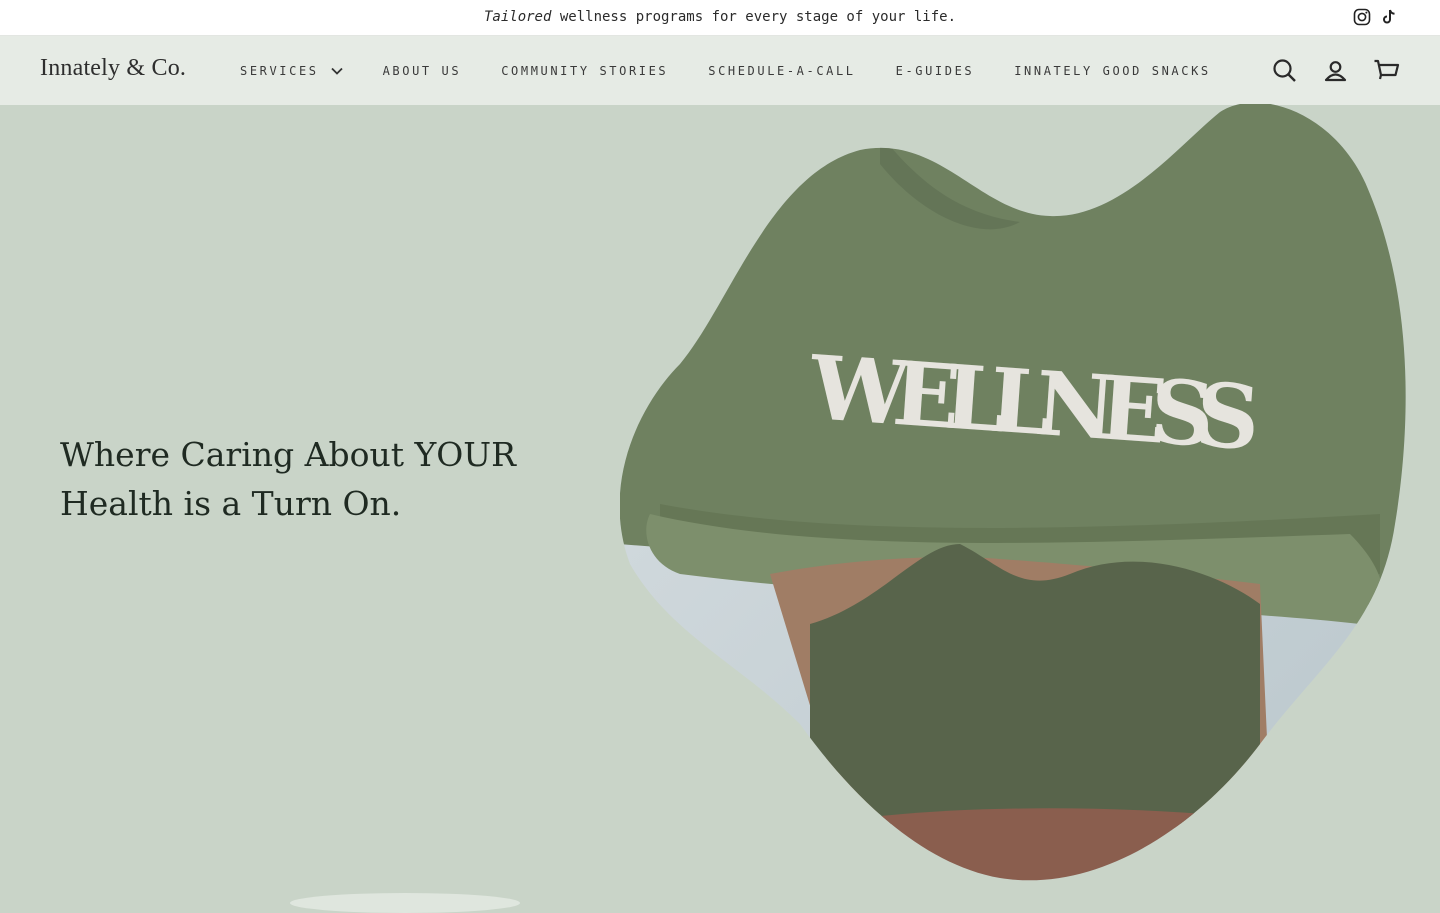 This screenshot has width=1440, height=913. What do you see at coordinates (1112, 71) in the screenshot?
I see `nav-item-innately-good-snacks: INNATELY GOOD SNACKS` at bounding box center [1112, 71].